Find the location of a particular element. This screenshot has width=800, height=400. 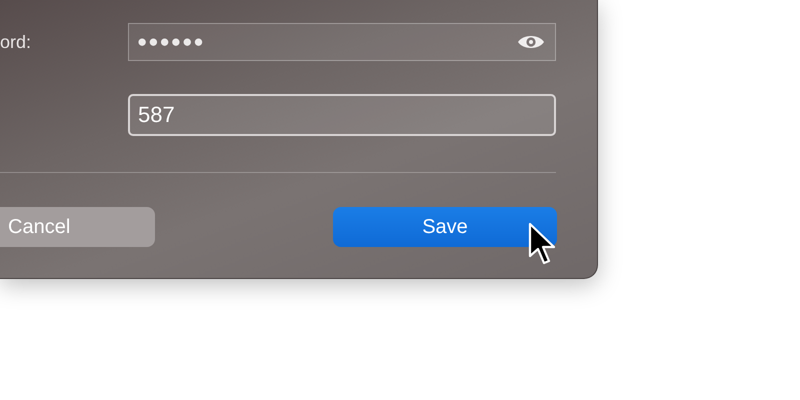

field-label: ord: is located at coordinates (16, 42).